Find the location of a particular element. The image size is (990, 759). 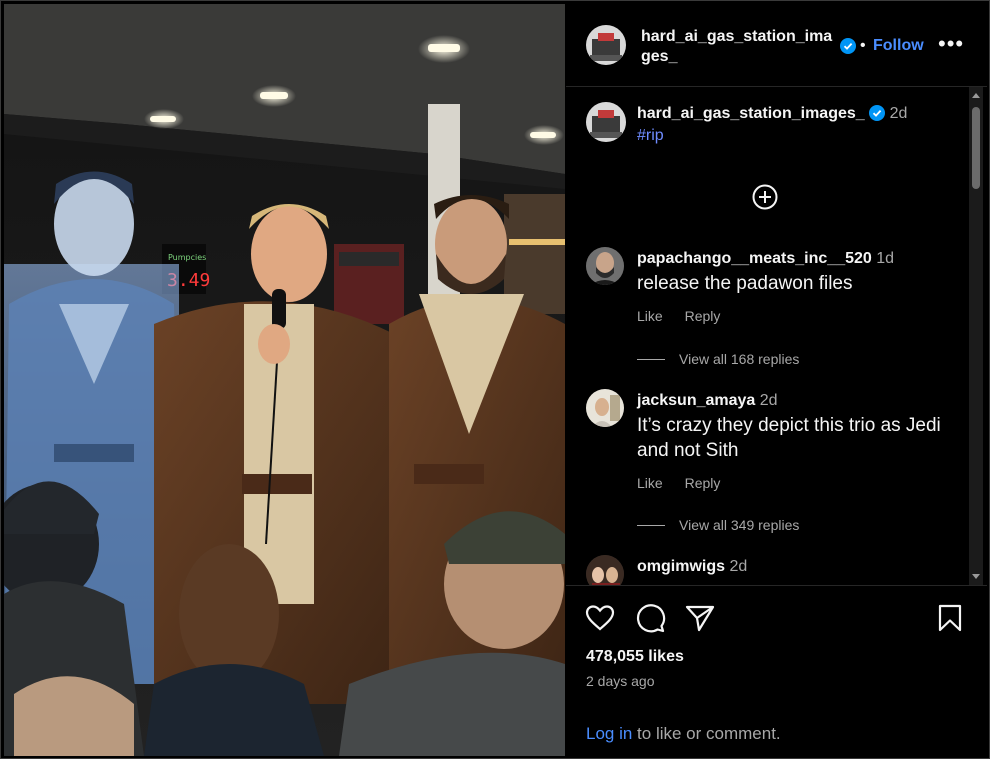

comment-username: papachango__meats_inc__520 is located at coordinates (754, 258).